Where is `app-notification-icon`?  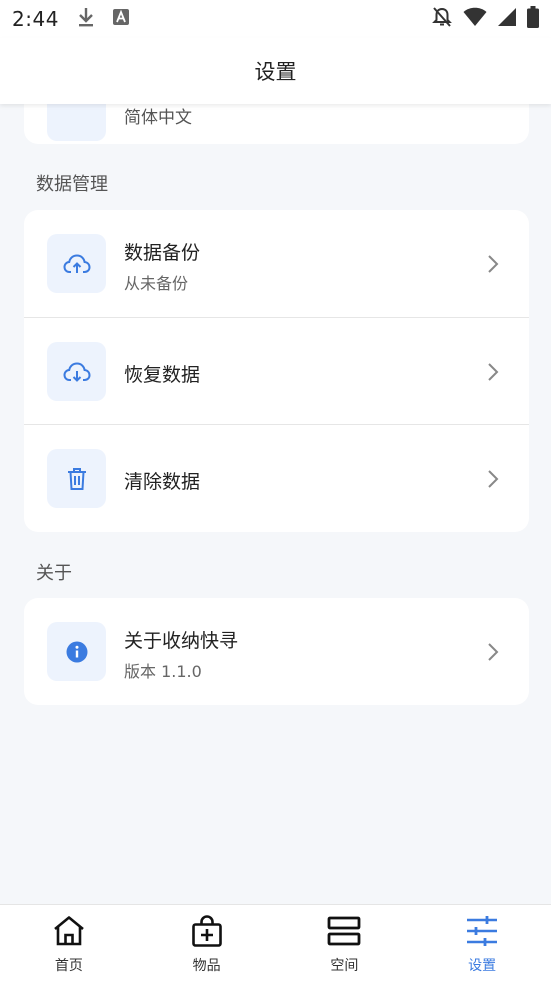
app-notification-icon is located at coordinates (120, 19).